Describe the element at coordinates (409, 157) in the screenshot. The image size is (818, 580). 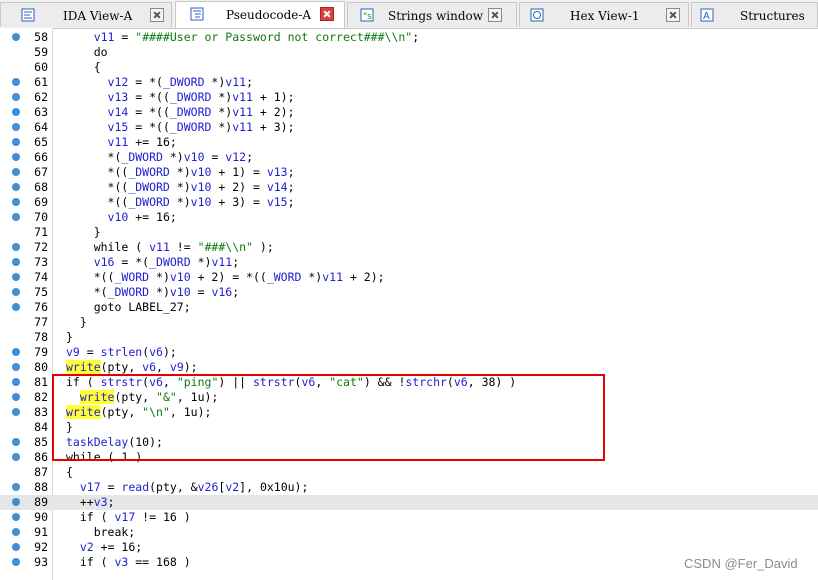
I see `code-line: 66 *(_DWORD *)v10 = v12;` at that location.